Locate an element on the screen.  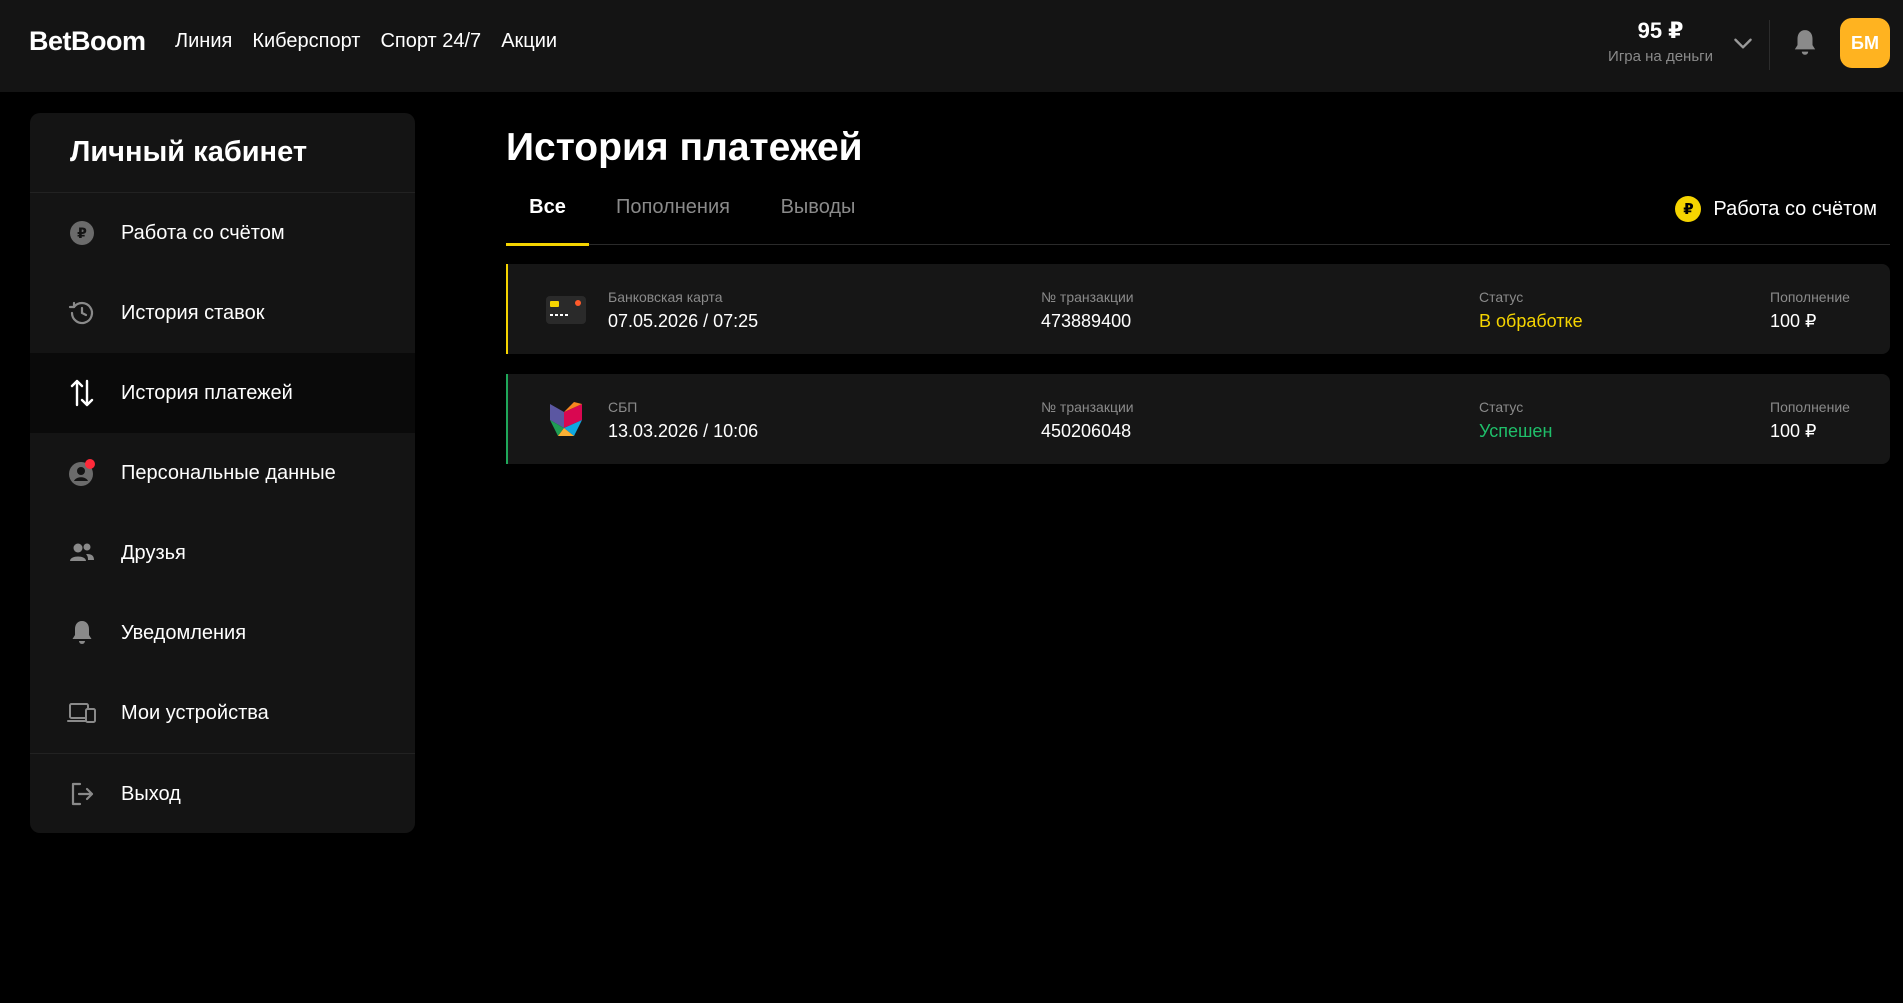
sidebar-title: Личный кабинет is located at coordinates (222, 153).